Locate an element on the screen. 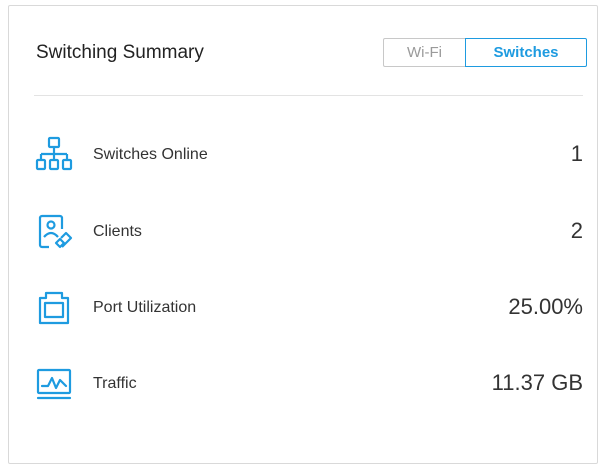  header-divider is located at coordinates (308, 95).